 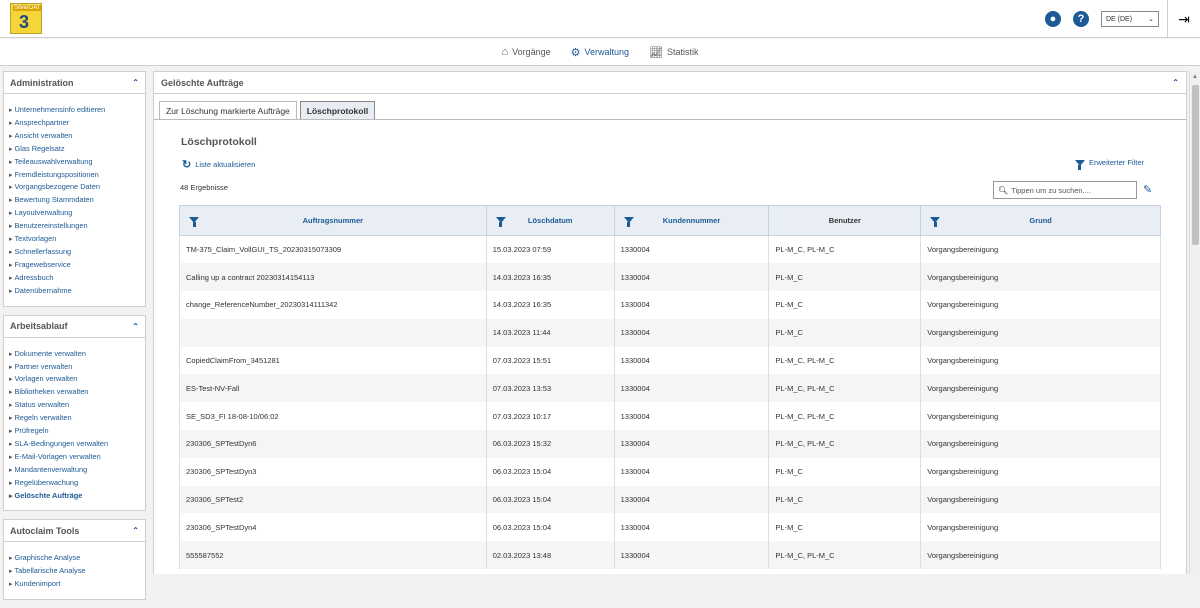 I want to click on user-icon: ●, so click(x=1053, y=19).